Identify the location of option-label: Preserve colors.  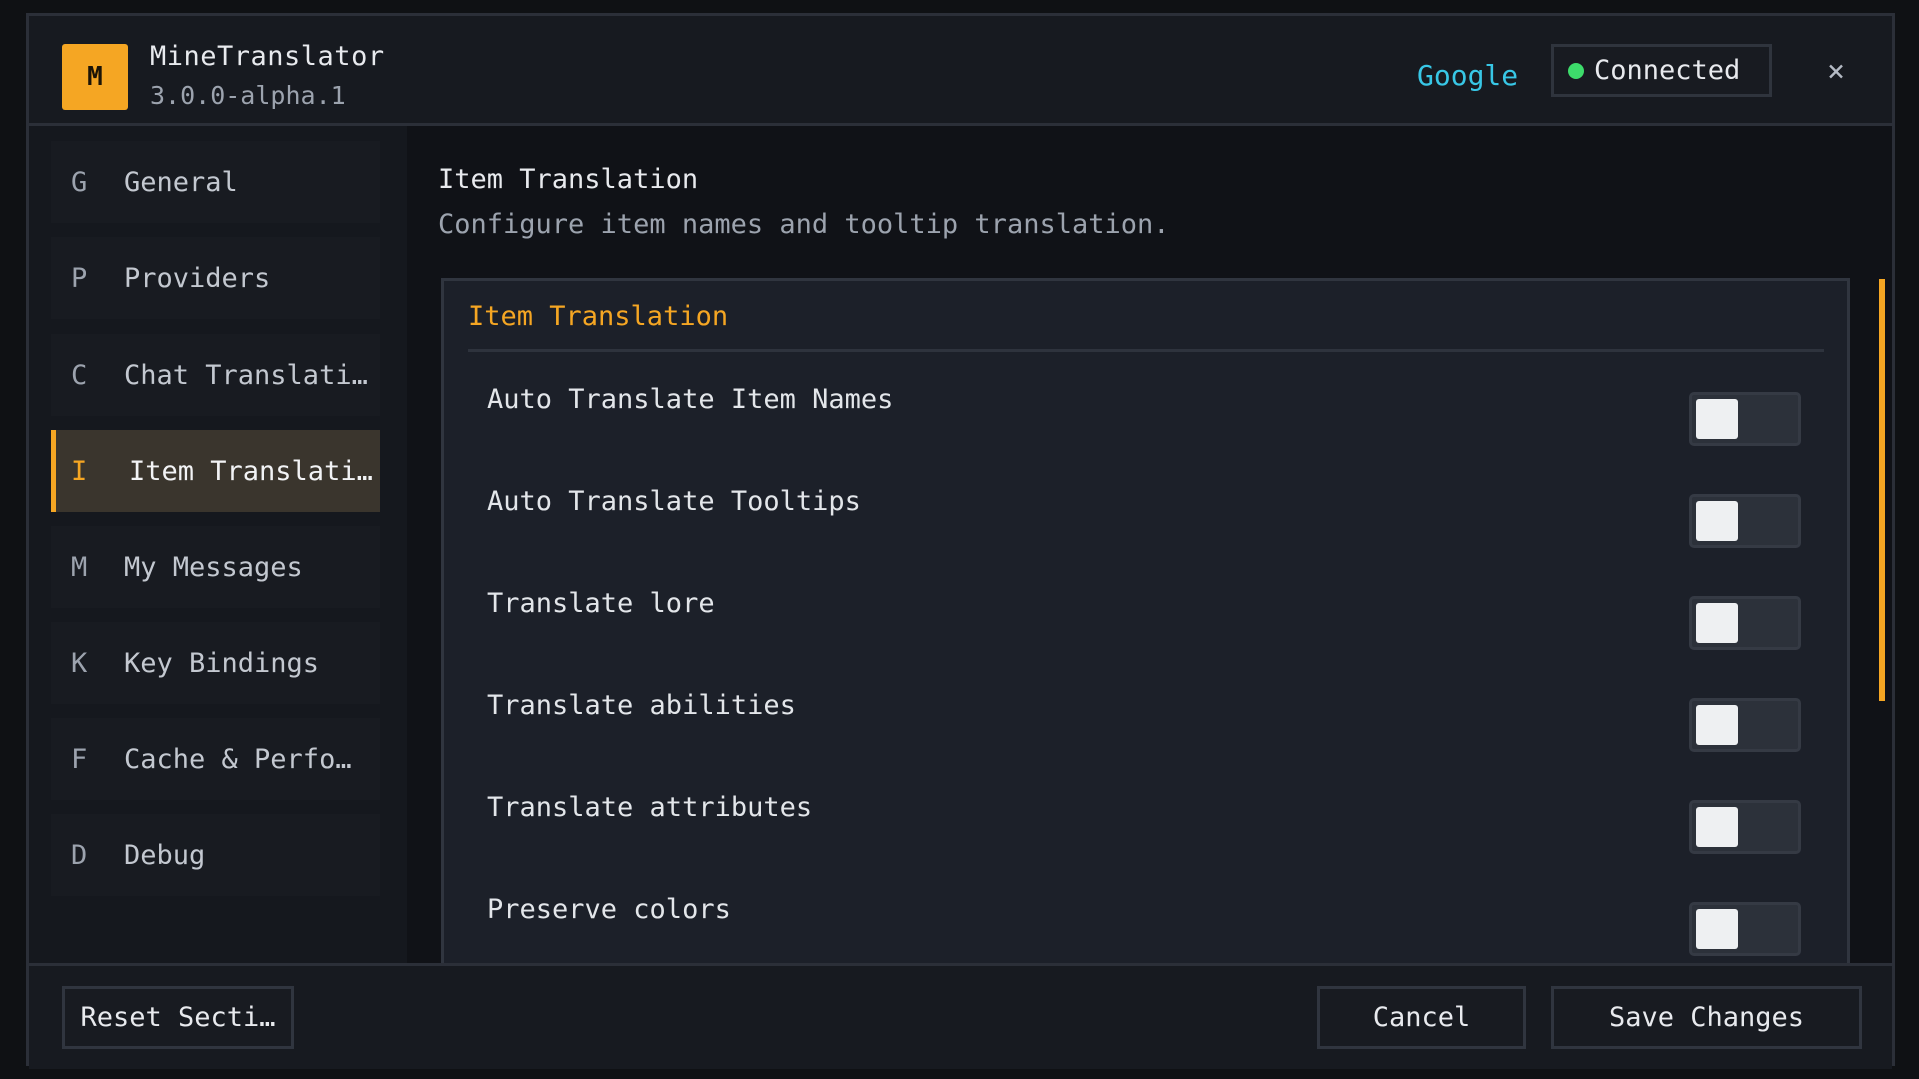
(609, 909).